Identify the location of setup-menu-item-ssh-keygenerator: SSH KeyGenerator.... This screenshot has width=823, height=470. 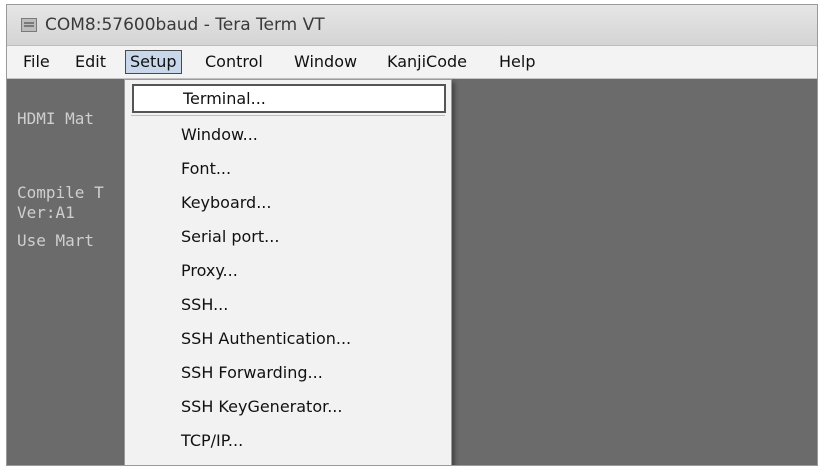
(288, 406).